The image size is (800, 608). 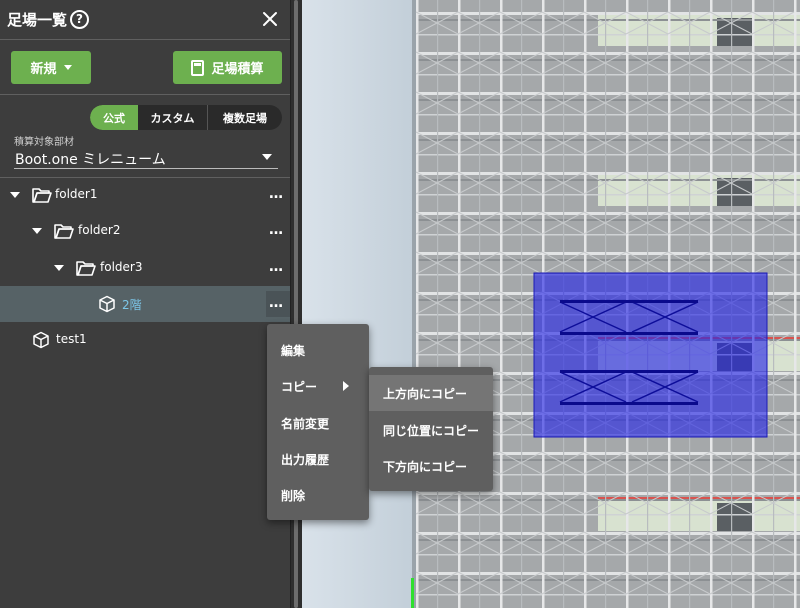 What do you see at coordinates (76, 194) in the screenshot?
I see `tree-item-label: folder1` at bounding box center [76, 194].